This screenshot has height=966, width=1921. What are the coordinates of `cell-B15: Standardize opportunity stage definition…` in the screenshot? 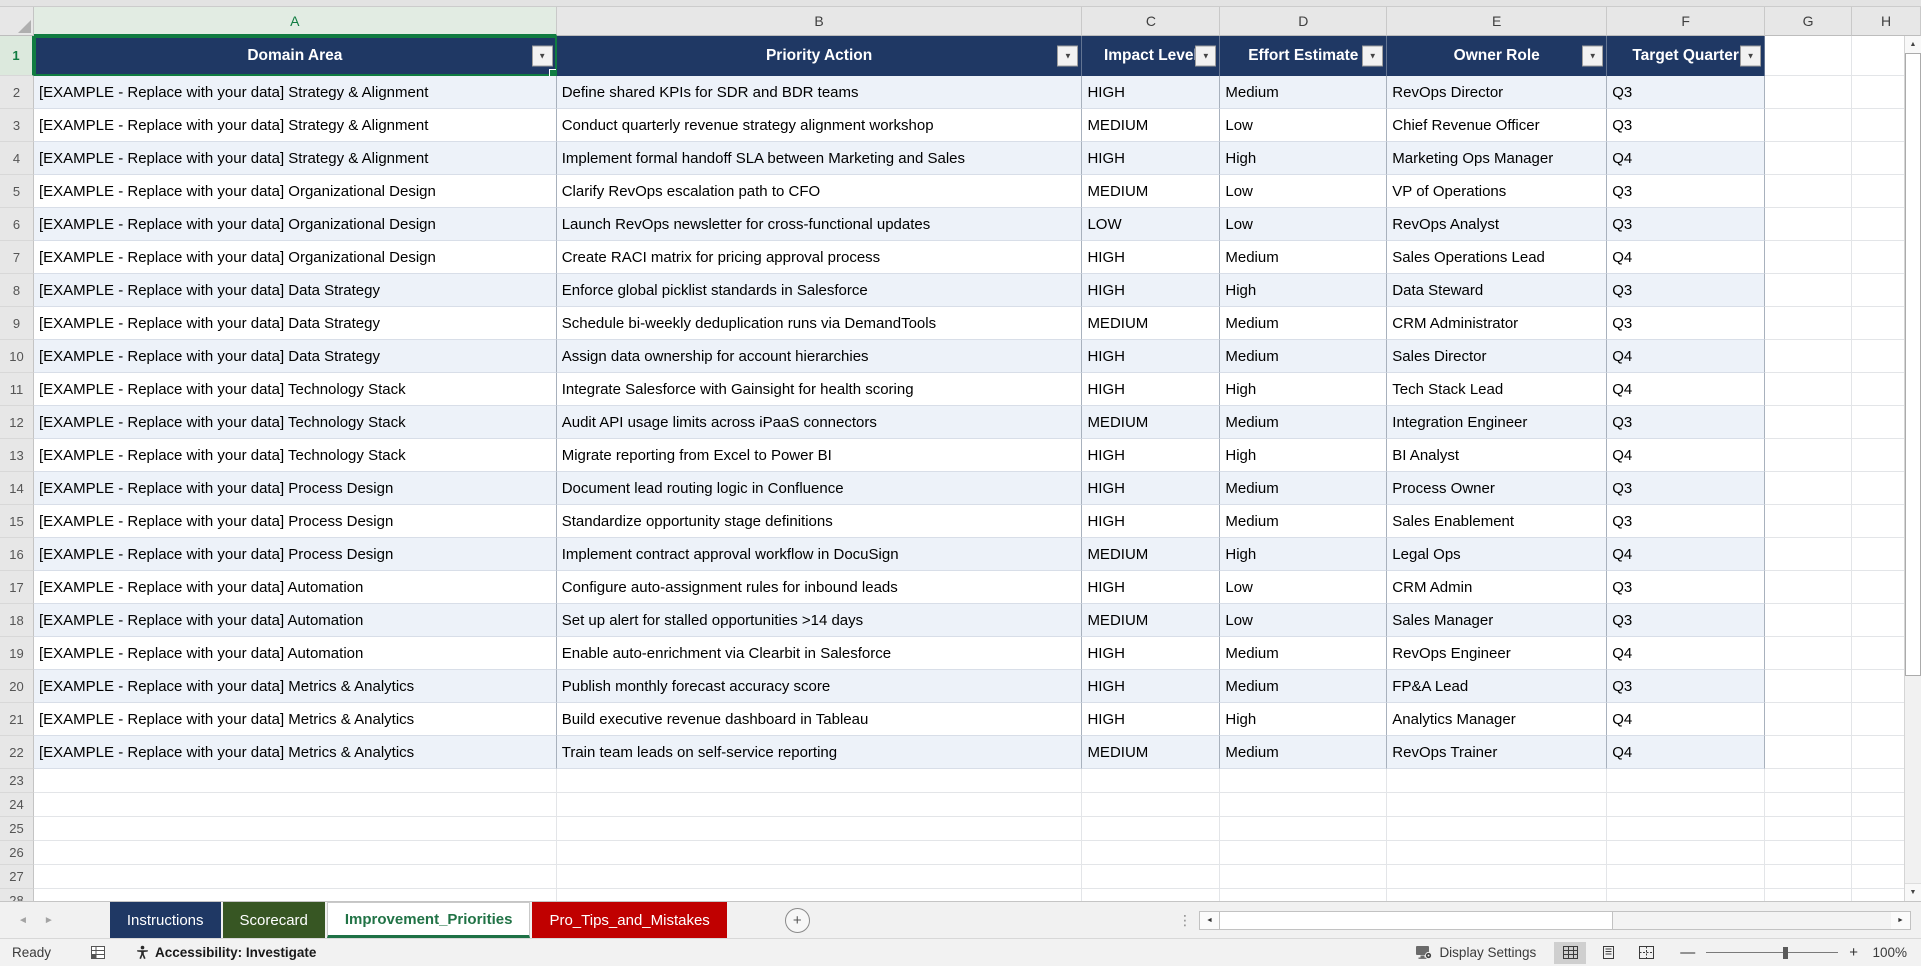 It's located at (819, 521).